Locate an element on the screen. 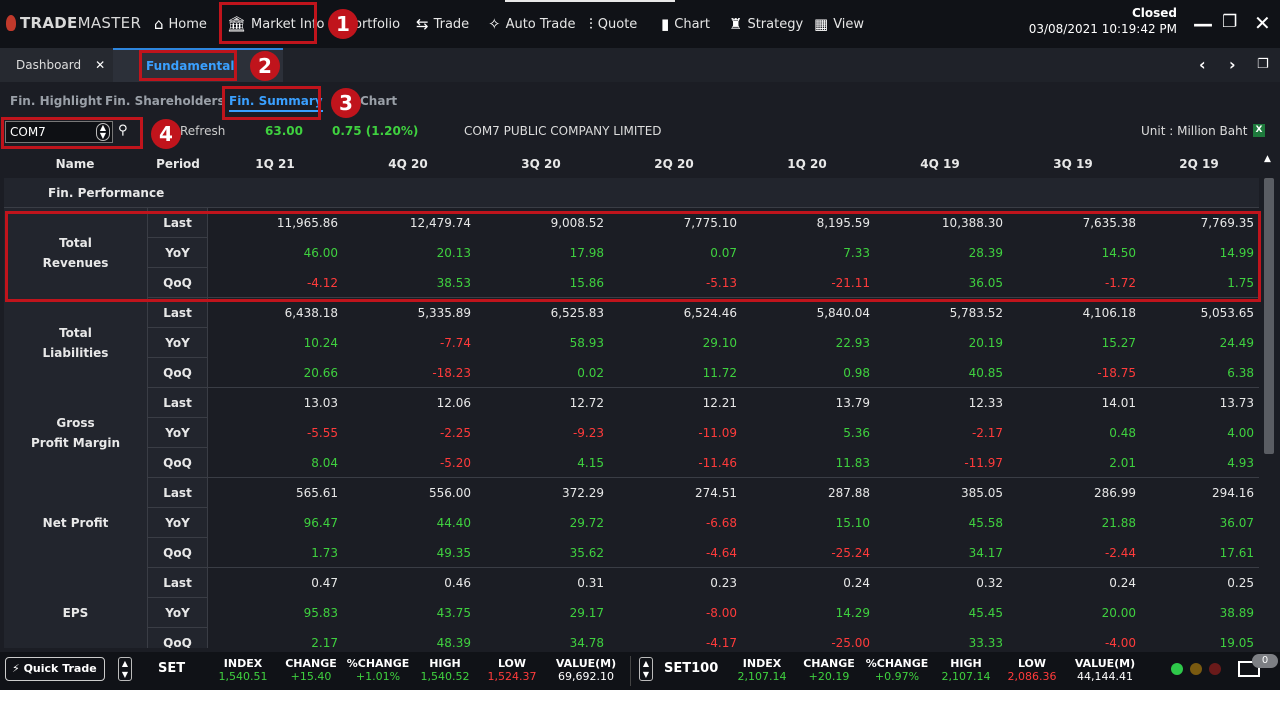 The height and width of the screenshot is (720, 1280). table-cell: 385.05 is located at coordinates (982, 493).